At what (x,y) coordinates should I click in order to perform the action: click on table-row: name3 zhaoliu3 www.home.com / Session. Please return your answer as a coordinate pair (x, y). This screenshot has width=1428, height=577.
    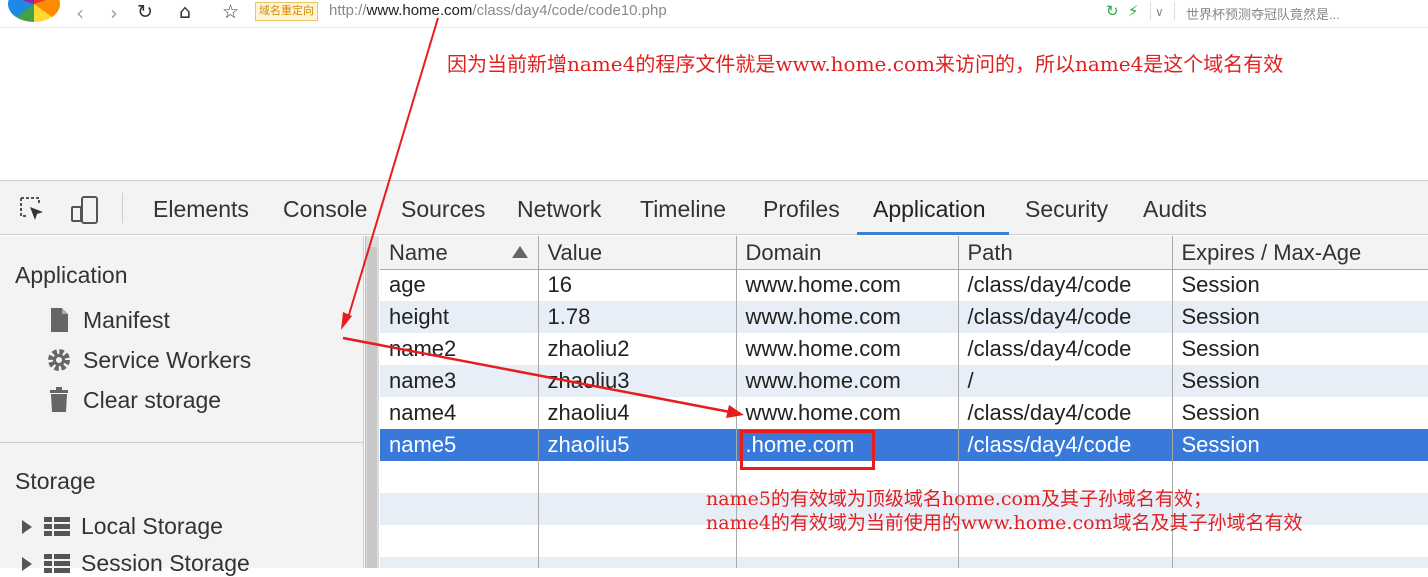
    Looking at the image, I should click on (904, 381).